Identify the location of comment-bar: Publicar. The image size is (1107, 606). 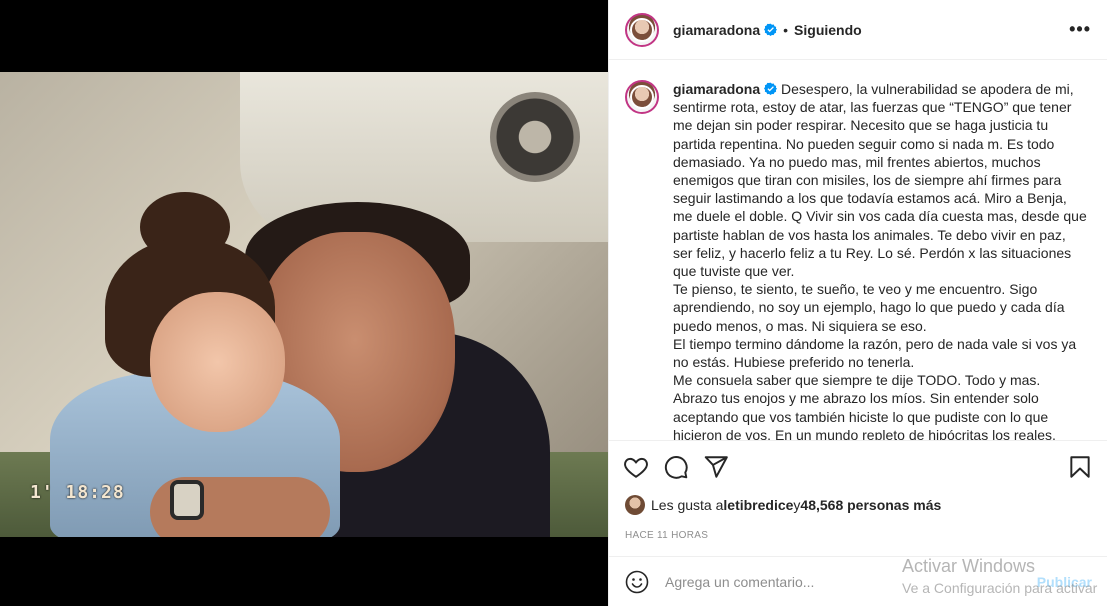
(858, 581).